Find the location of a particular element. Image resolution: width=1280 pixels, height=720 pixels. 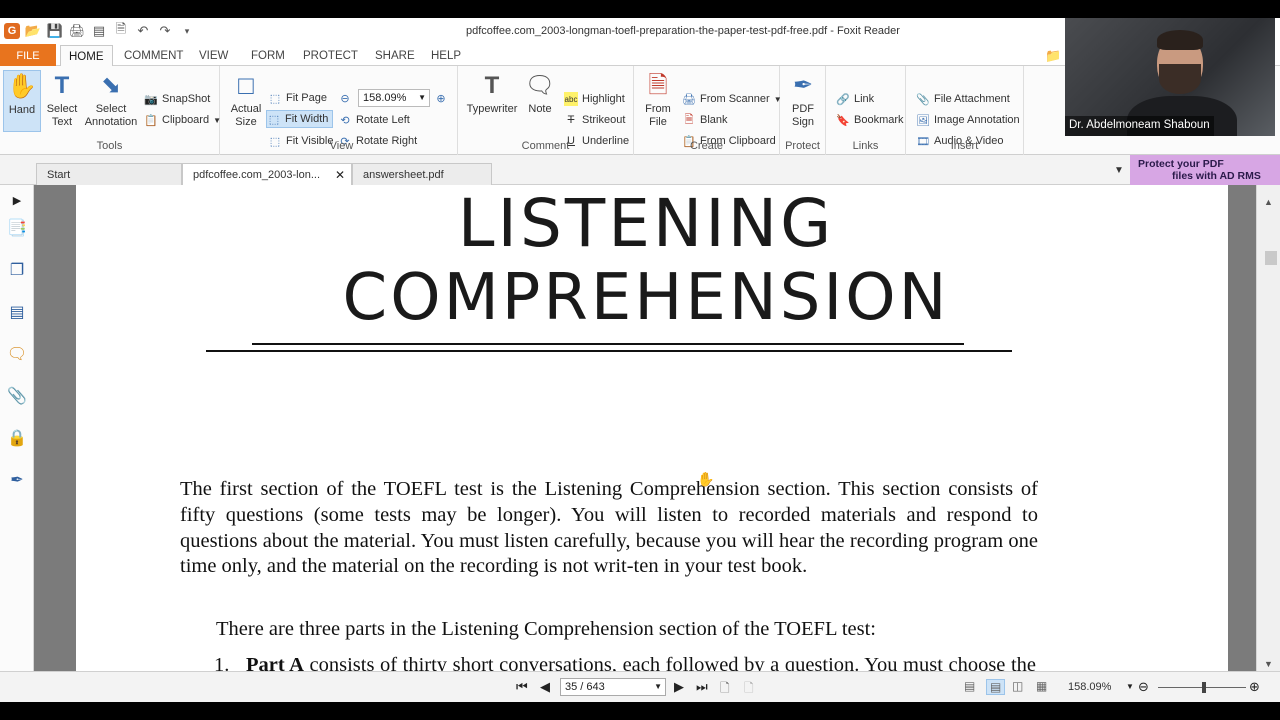

blank-button: 🗎 Blank is located at coordinates (705, 120).